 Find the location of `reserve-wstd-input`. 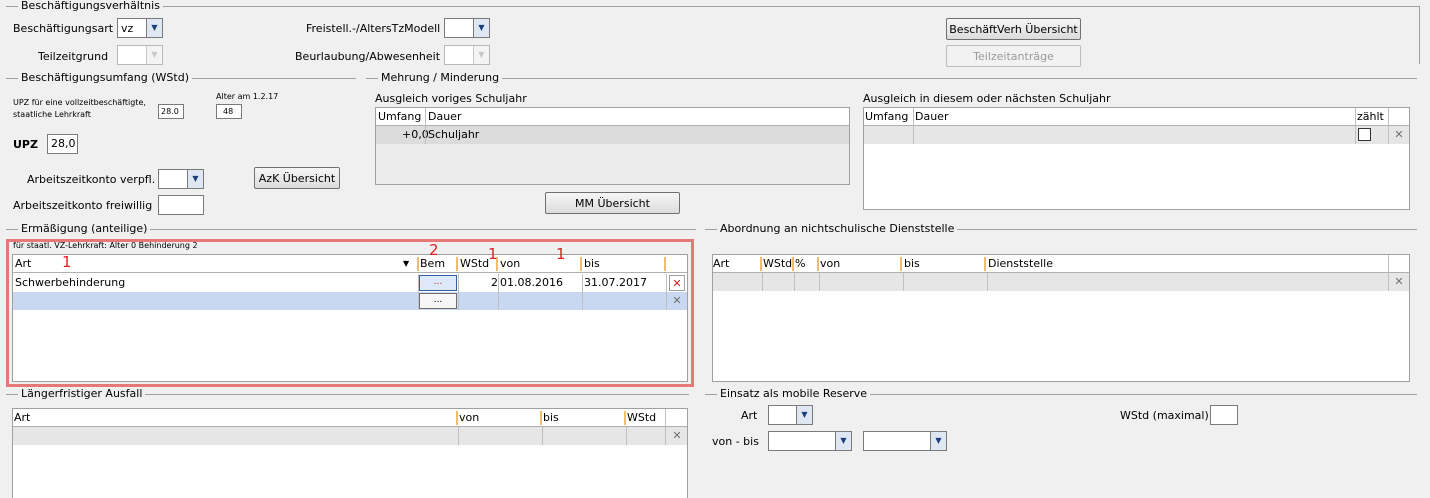

reserve-wstd-input is located at coordinates (1224, 415).